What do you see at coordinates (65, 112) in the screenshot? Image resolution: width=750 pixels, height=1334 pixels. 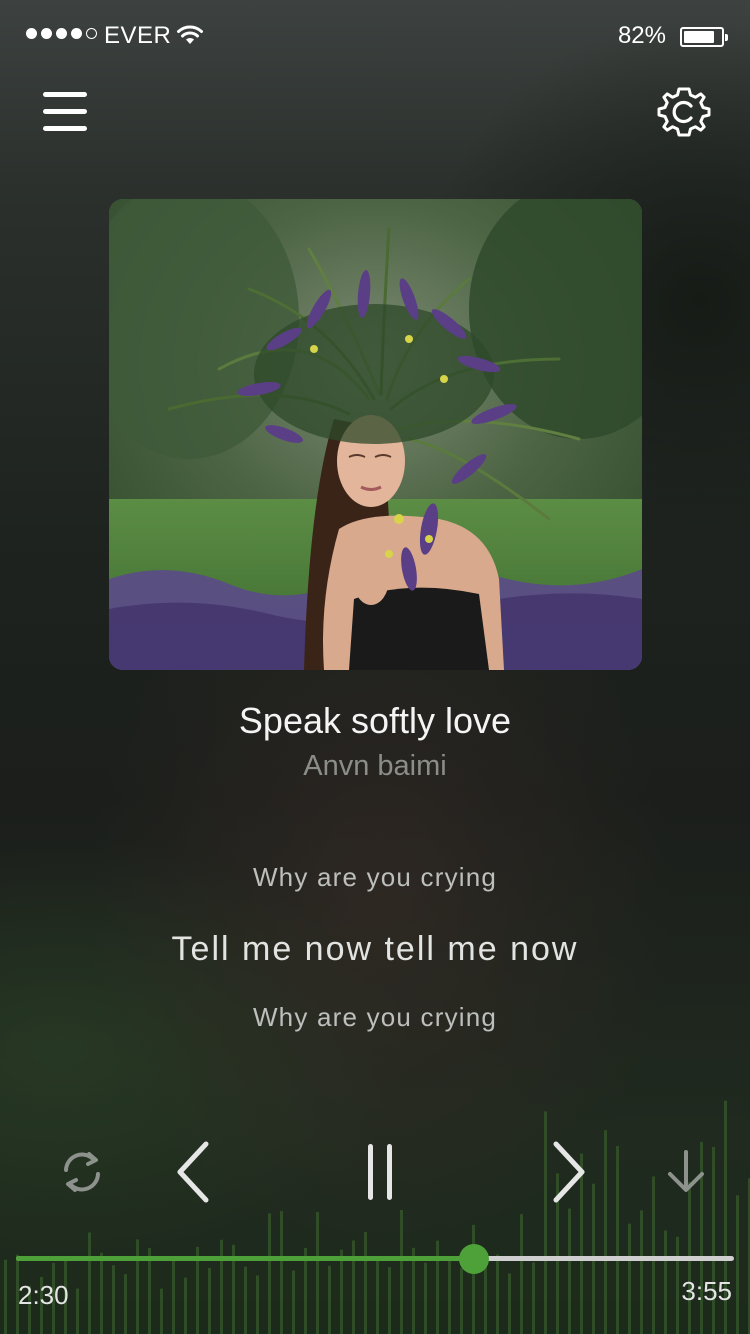 I see `hamburger-menu-icon` at bounding box center [65, 112].